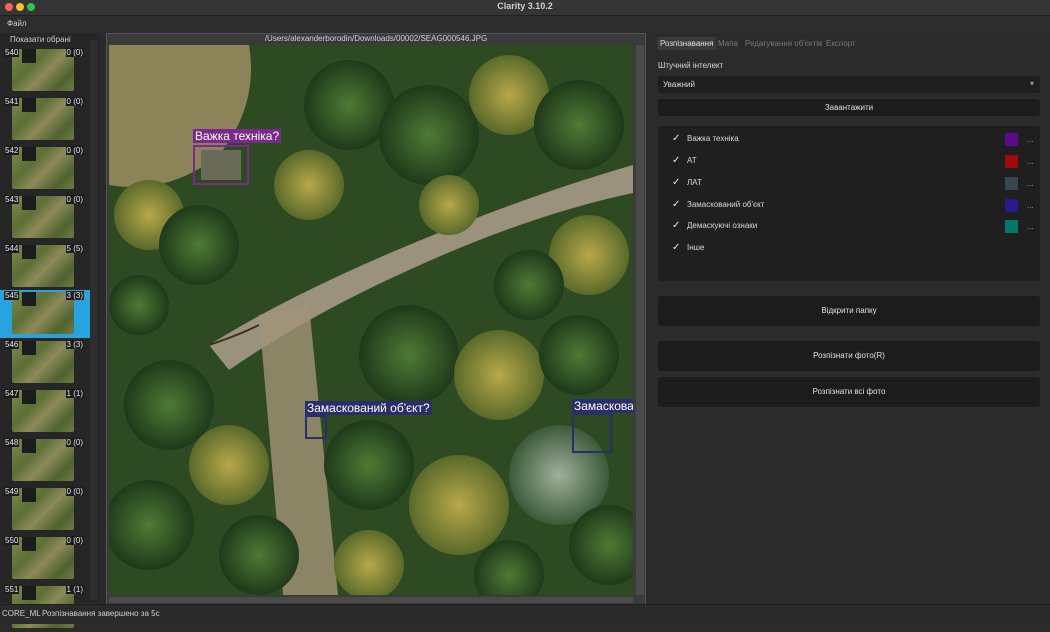  What do you see at coordinates (368, 408) in the screenshot?
I see `detection-label-masked-object: Замаскований об'єкт?` at bounding box center [368, 408].